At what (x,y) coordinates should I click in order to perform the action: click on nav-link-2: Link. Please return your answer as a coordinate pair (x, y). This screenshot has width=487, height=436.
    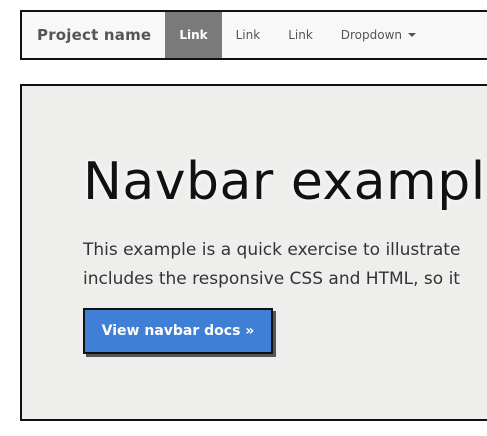
    Looking at the image, I should click on (248, 35).